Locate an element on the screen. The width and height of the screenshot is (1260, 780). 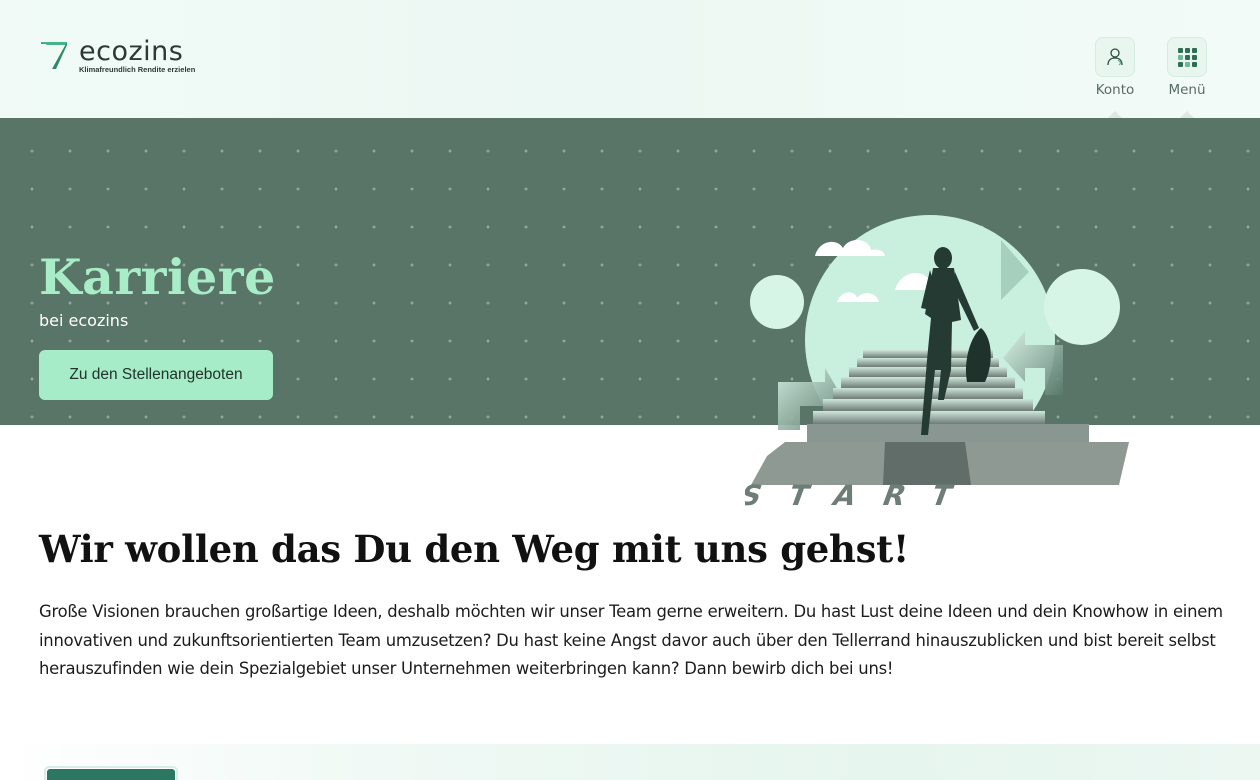
logo-name: ecozins is located at coordinates (131, 51).